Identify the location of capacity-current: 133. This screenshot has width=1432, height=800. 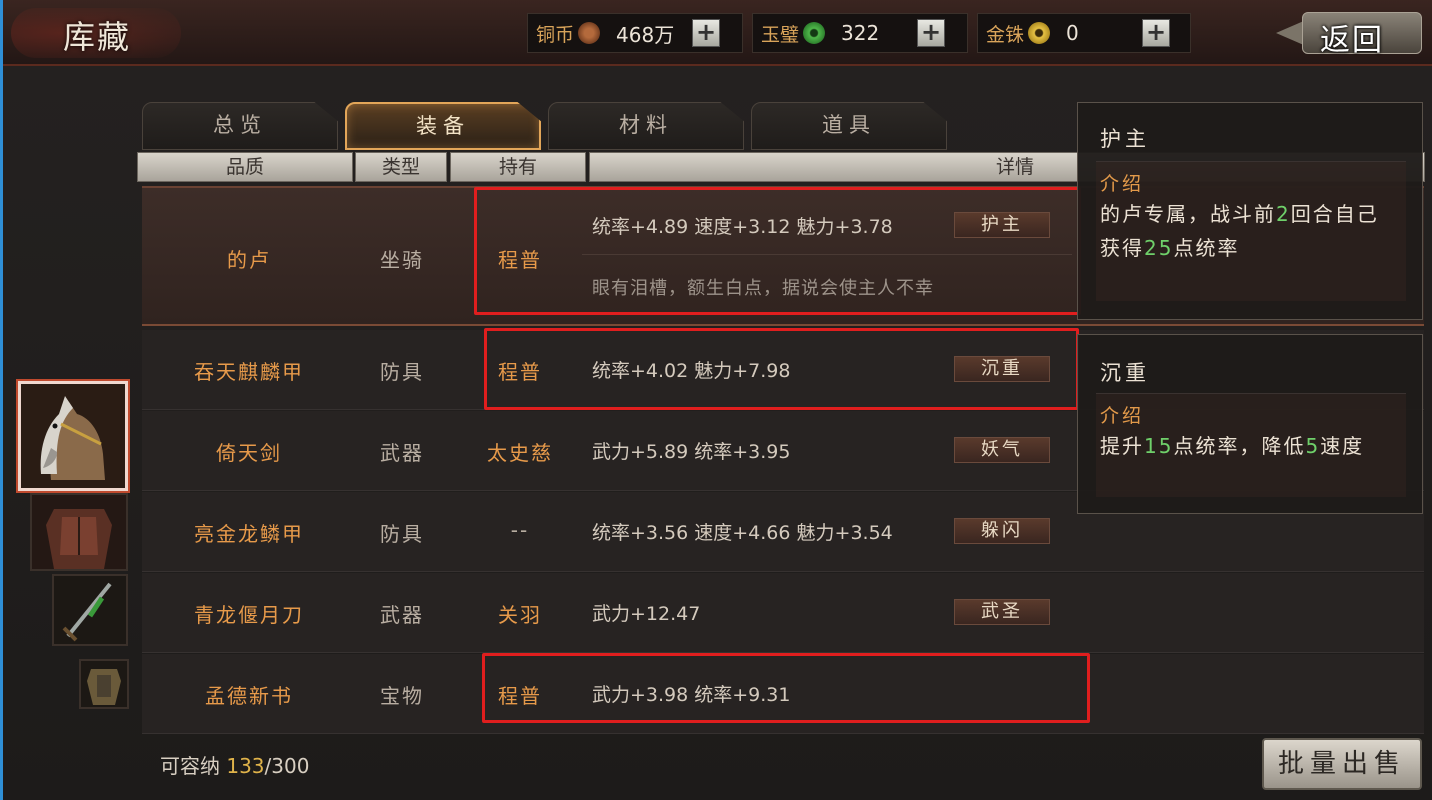
(245, 766).